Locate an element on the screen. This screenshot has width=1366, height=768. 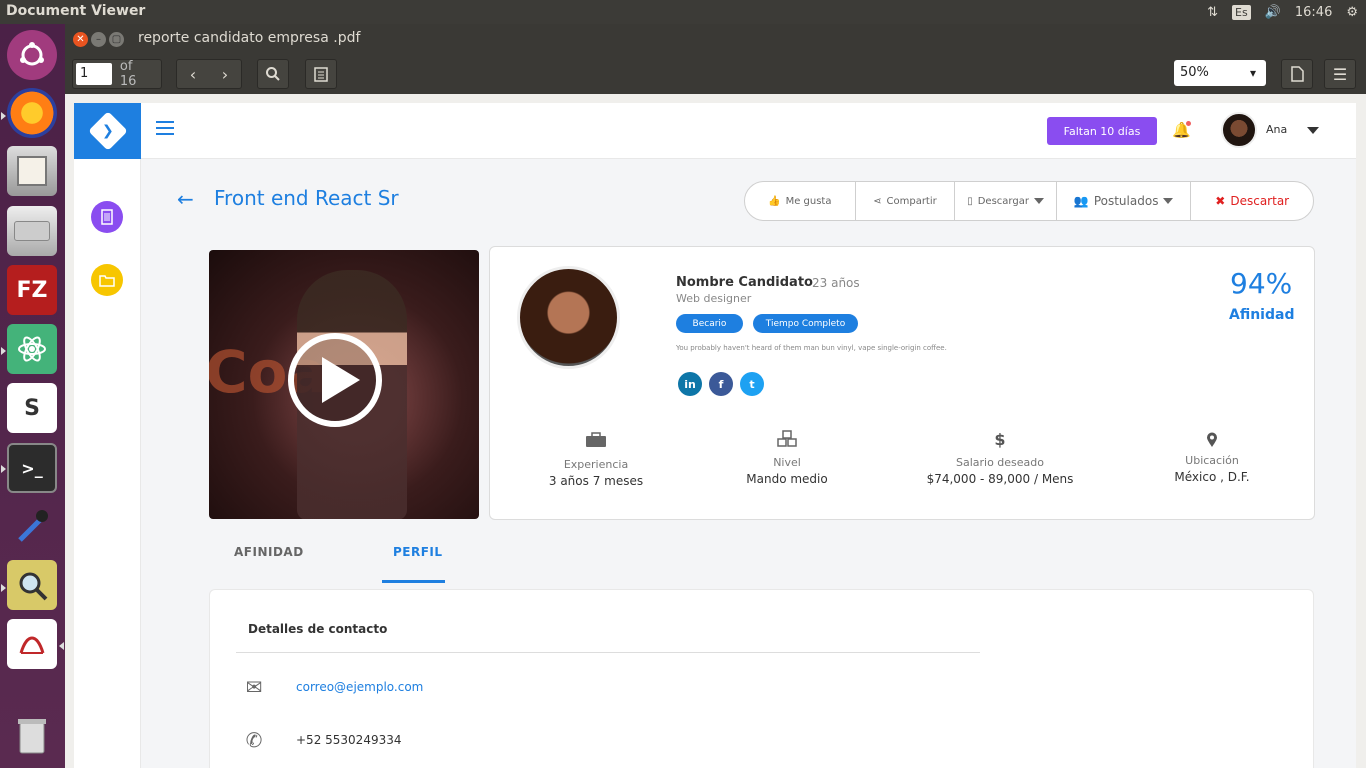
minimize-window-button: – is located at coordinates (98, 39).